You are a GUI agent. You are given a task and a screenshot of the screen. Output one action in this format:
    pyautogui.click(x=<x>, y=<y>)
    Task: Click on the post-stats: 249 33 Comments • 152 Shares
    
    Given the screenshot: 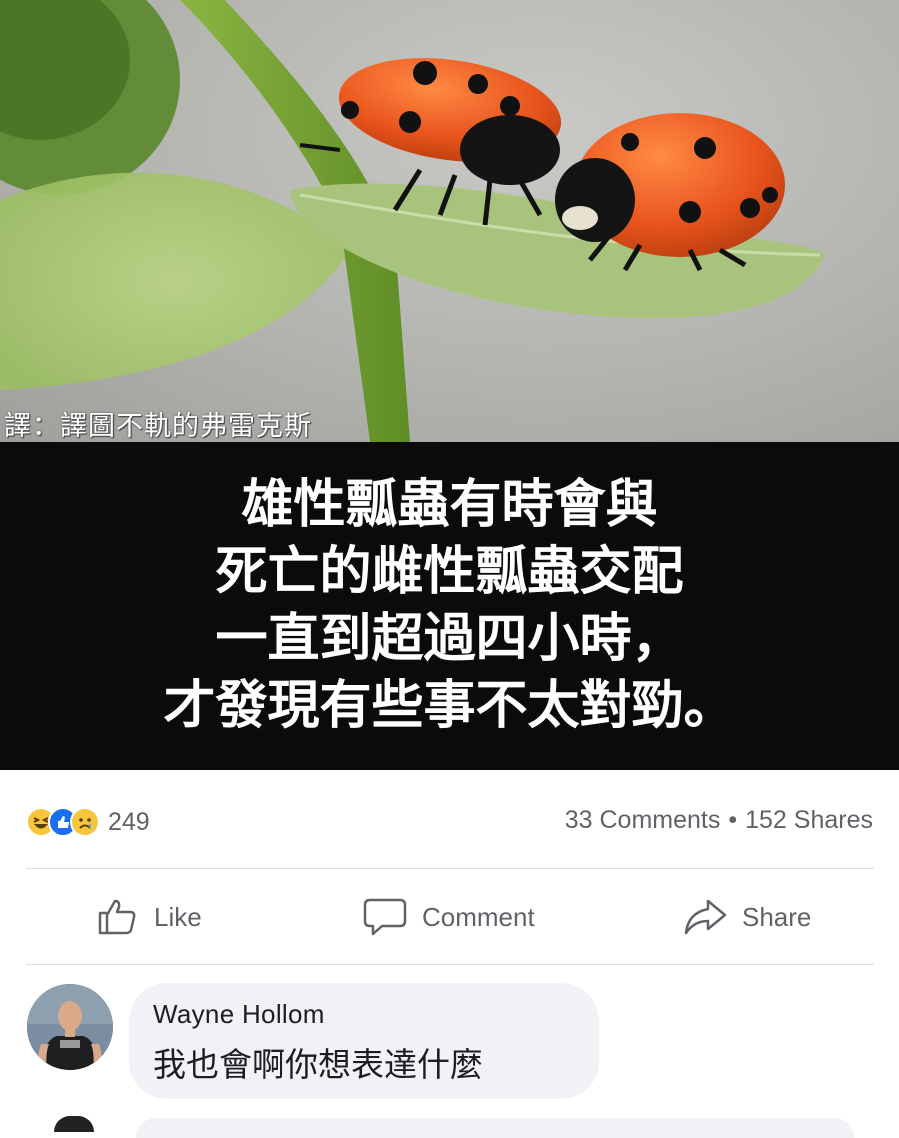 What is the action you would take?
    pyautogui.click(x=449, y=819)
    